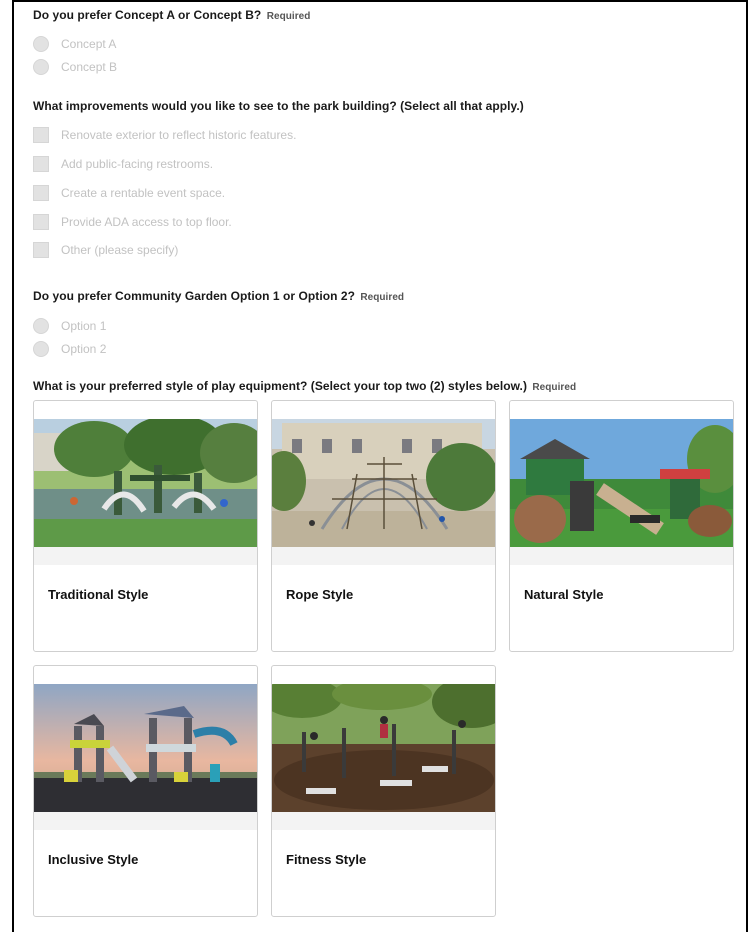 This screenshot has height=932, width=748. I want to click on radio-option-concept-a: Concept A, so click(74, 44).